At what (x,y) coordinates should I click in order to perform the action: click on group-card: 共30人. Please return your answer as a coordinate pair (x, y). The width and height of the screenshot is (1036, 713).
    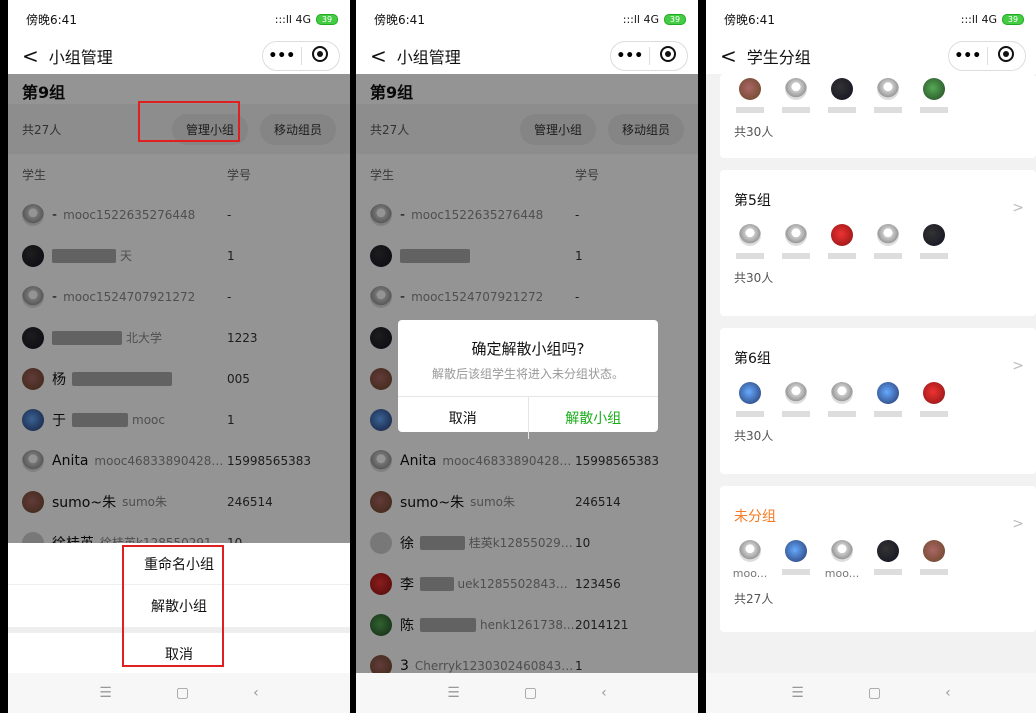
    Looking at the image, I should click on (878, 116).